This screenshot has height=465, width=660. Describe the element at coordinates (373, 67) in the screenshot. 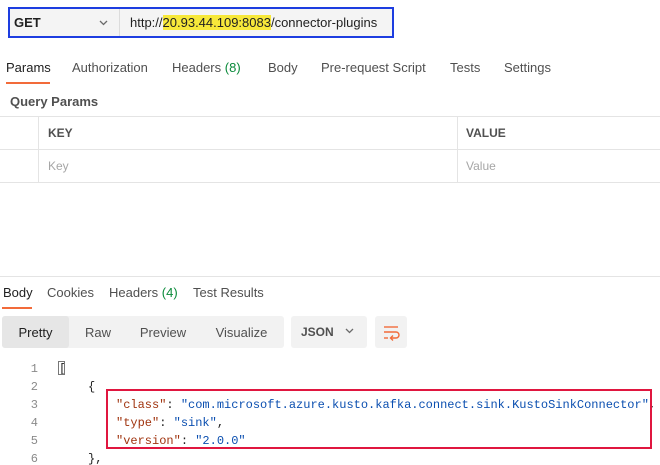

I see `tab-pre-request-script: Pre-request Script` at that location.